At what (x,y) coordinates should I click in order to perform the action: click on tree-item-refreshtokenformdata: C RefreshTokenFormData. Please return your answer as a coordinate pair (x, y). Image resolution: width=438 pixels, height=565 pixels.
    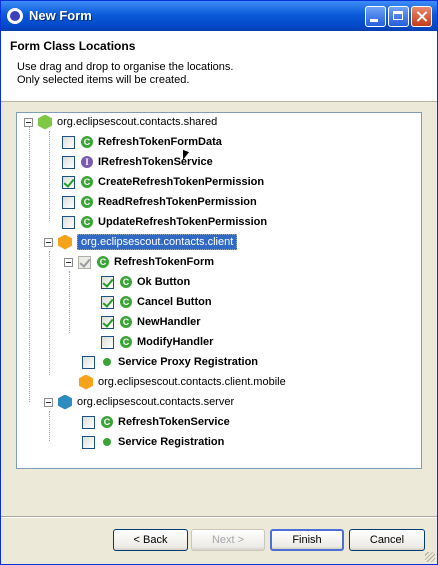
    Looking at the image, I should click on (142, 142).